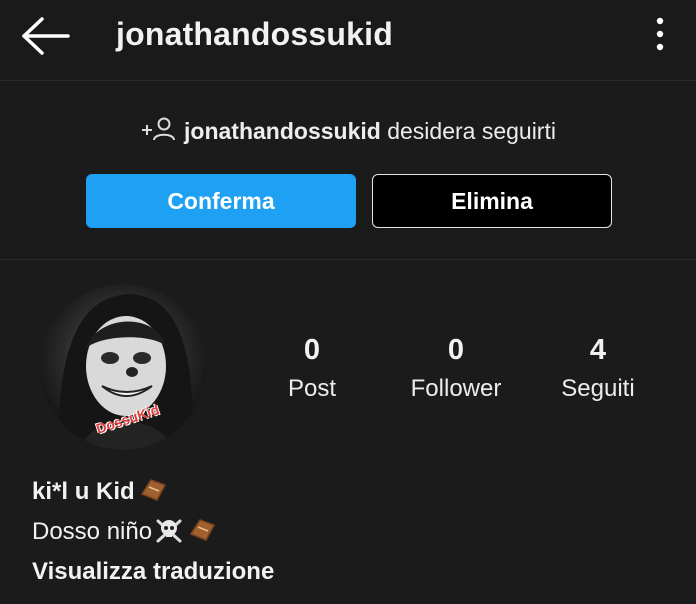  I want to click on section-divider, so click(348, 259).